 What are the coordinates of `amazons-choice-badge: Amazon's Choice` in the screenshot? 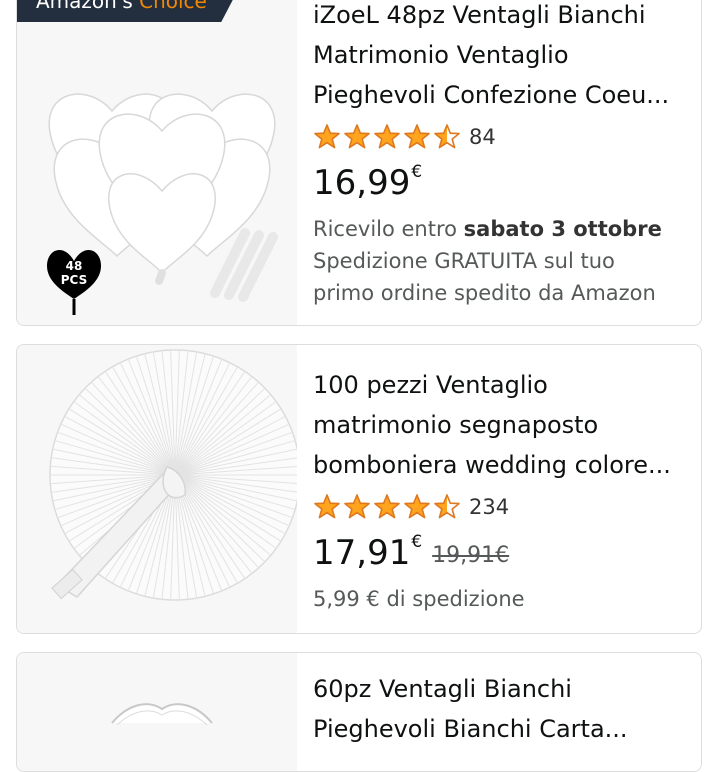 It's located at (128, 11).